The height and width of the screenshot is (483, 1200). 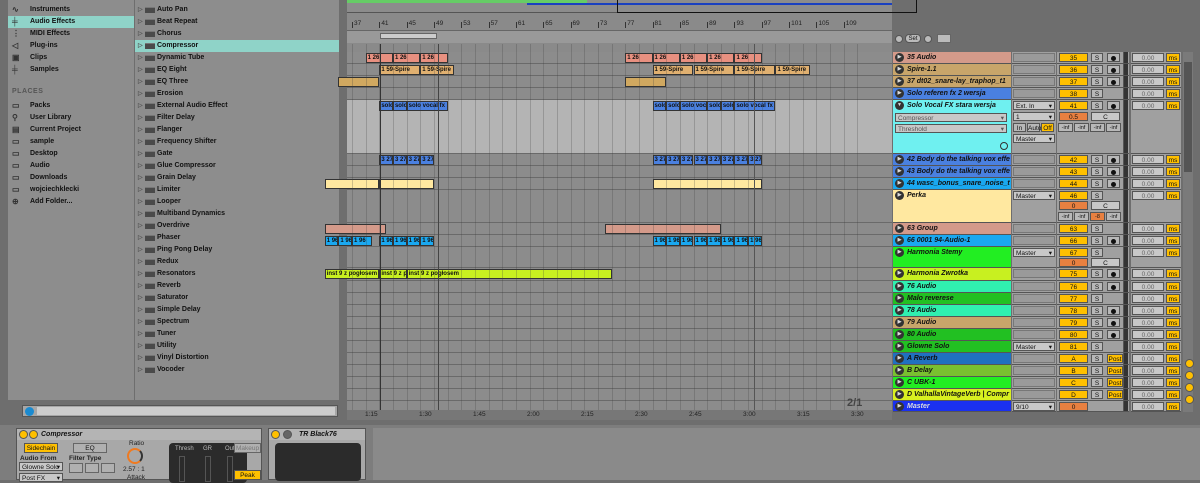 I want to click on browser-category-instruments: ∿ Instruments, so click(x=71, y=10).